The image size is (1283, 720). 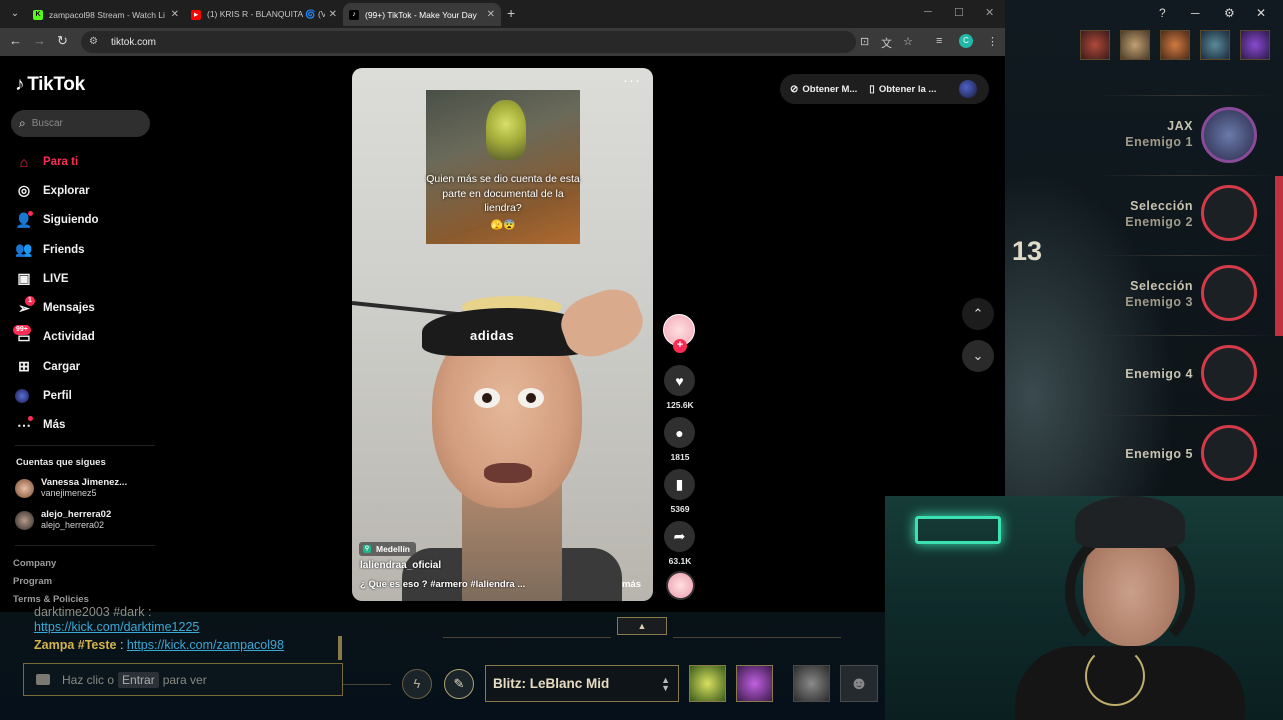 What do you see at coordinates (1229, 453) in the screenshot?
I see `enemy-portrait` at bounding box center [1229, 453].